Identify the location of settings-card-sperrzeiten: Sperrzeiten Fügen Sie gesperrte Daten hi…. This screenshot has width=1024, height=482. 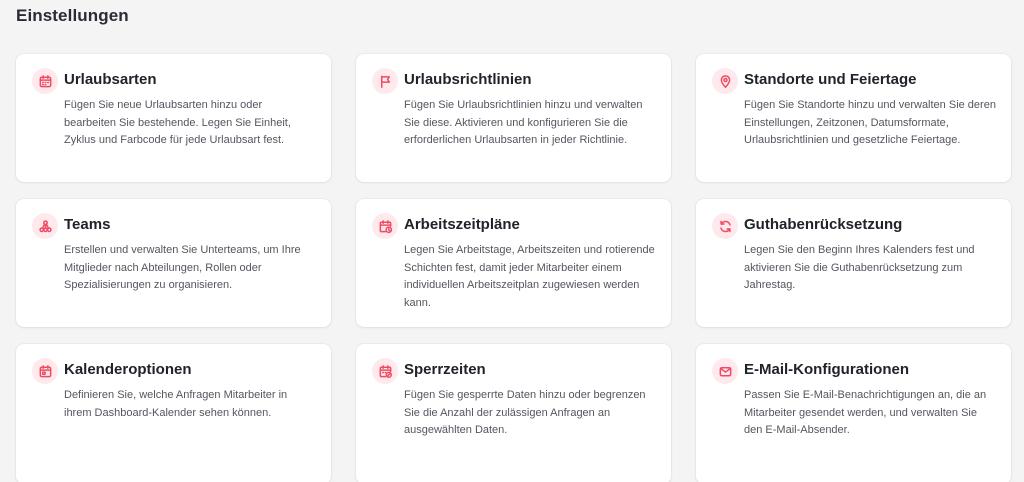
(513, 413).